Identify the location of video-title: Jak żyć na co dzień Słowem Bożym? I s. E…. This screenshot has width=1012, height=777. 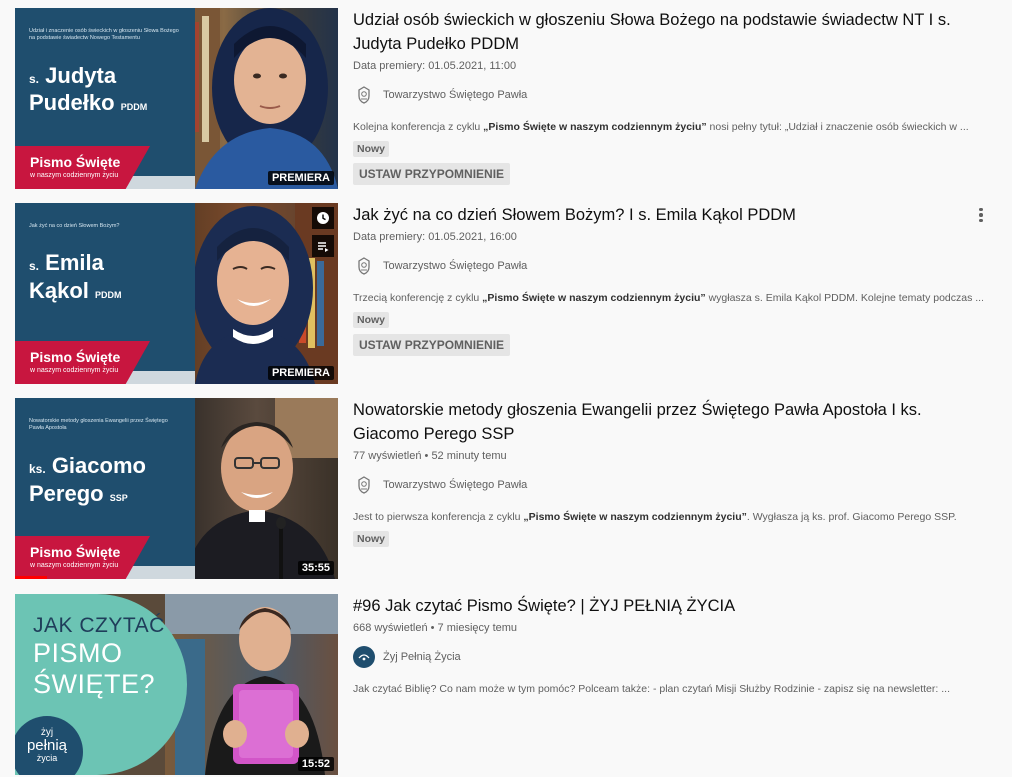
(668, 215).